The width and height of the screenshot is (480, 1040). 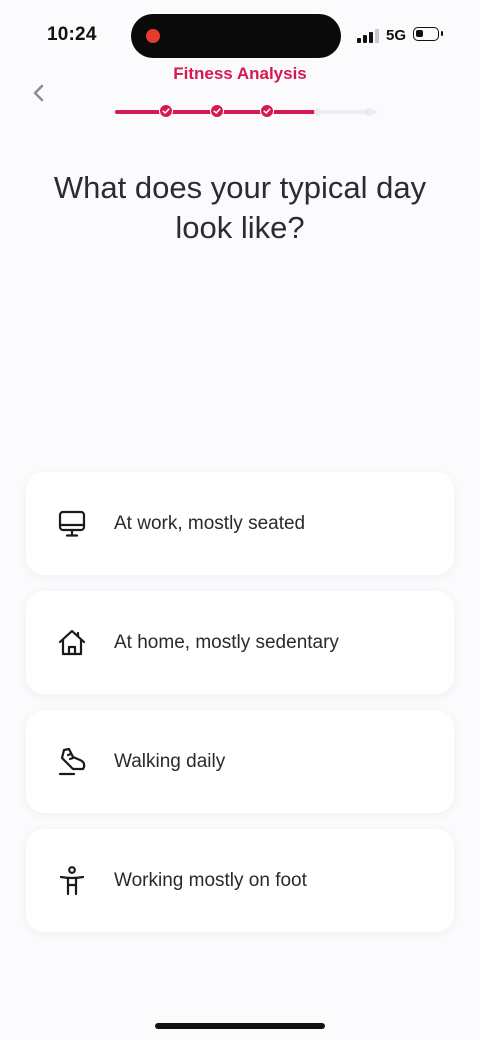 What do you see at coordinates (72, 762) in the screenshot?
I see `sneaker-icon` at bounding box center [72, 762].